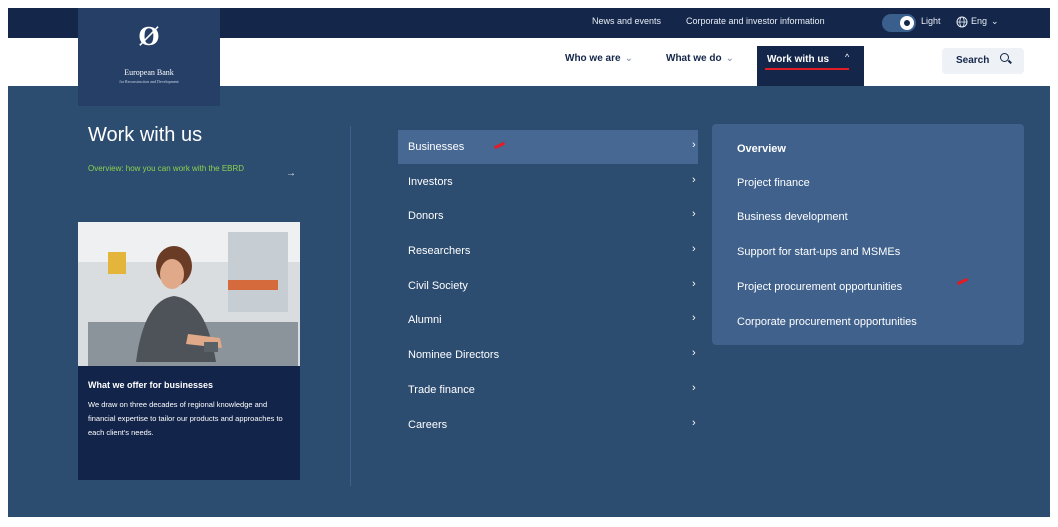  I want to click on menu-item-label: Nominee Directors, so click(454, 355).